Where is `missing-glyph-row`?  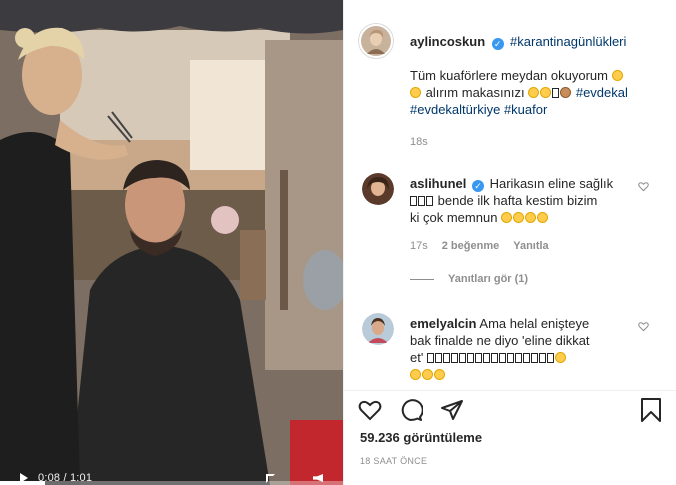 missing-glyph-row is located at coordinates (490, 357).